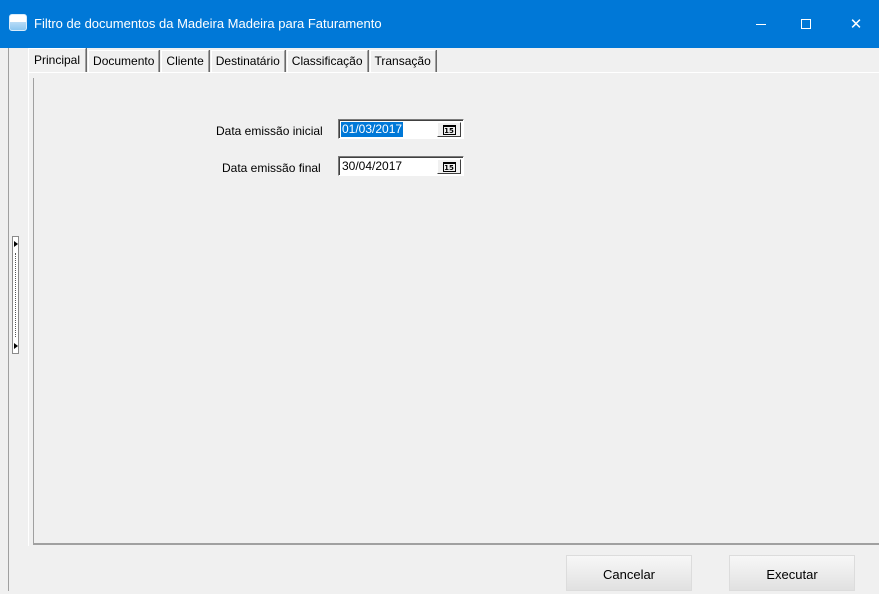 The height and width of the screenshot is (594, 879). I want to click on maximize-icon, so click(806, 24).